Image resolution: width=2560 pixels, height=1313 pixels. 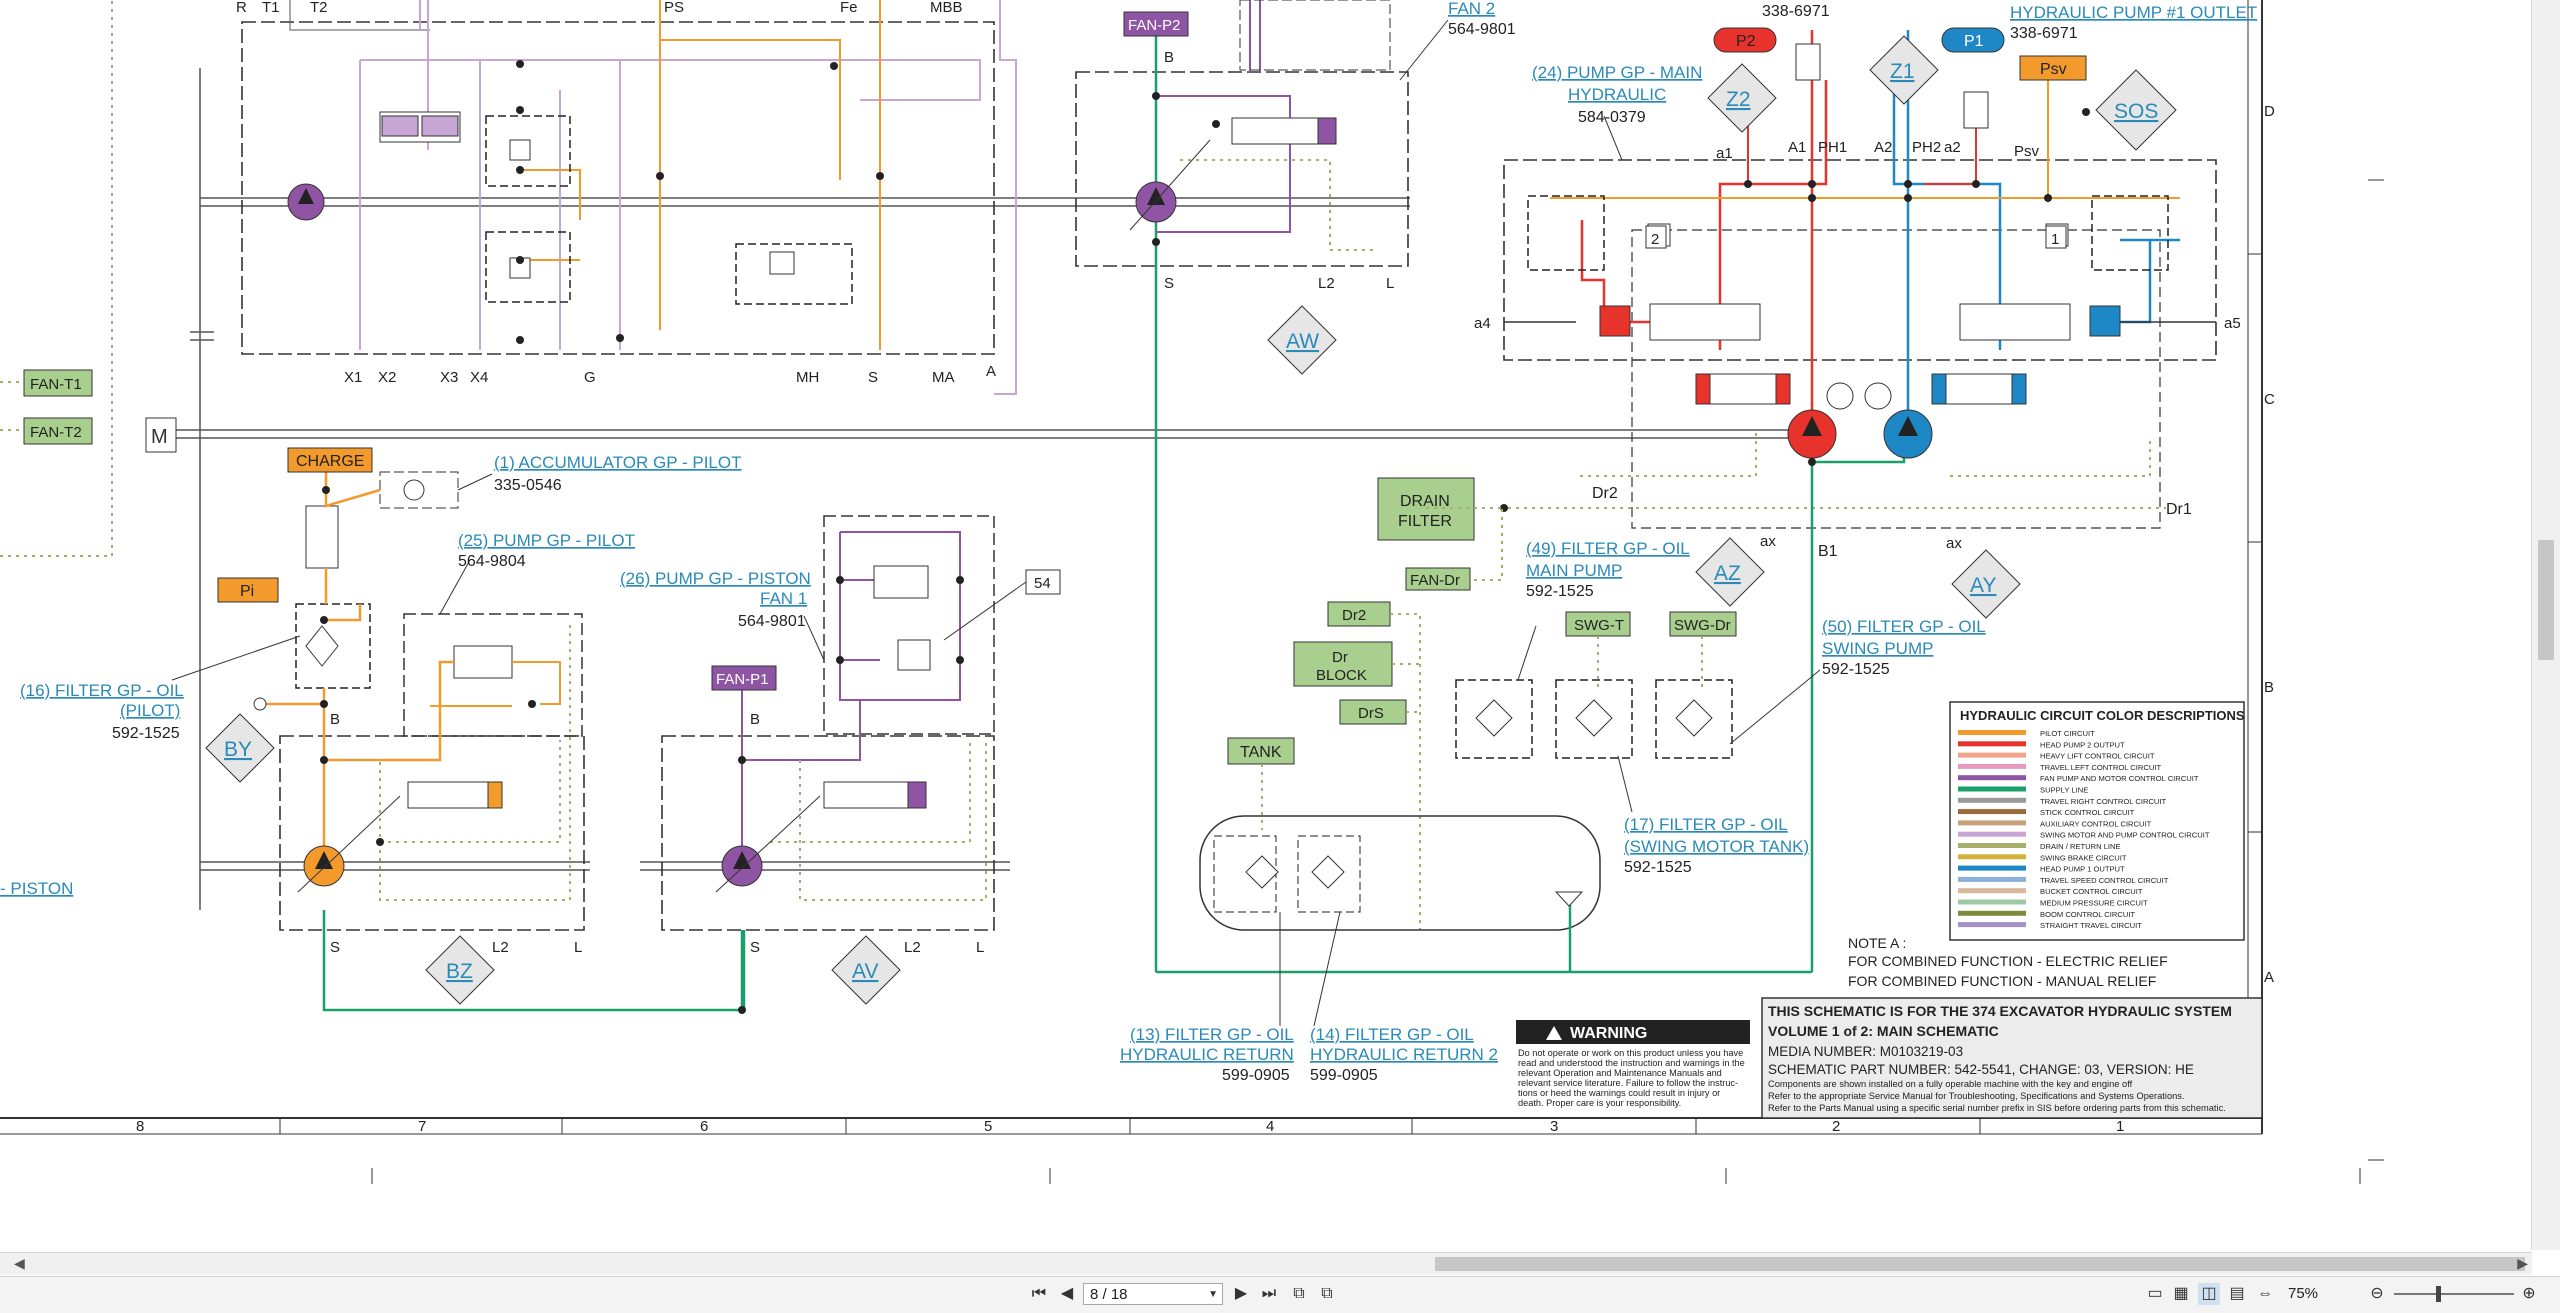 I want to click on drs-label: DrS, so click(x=1371, y=713).